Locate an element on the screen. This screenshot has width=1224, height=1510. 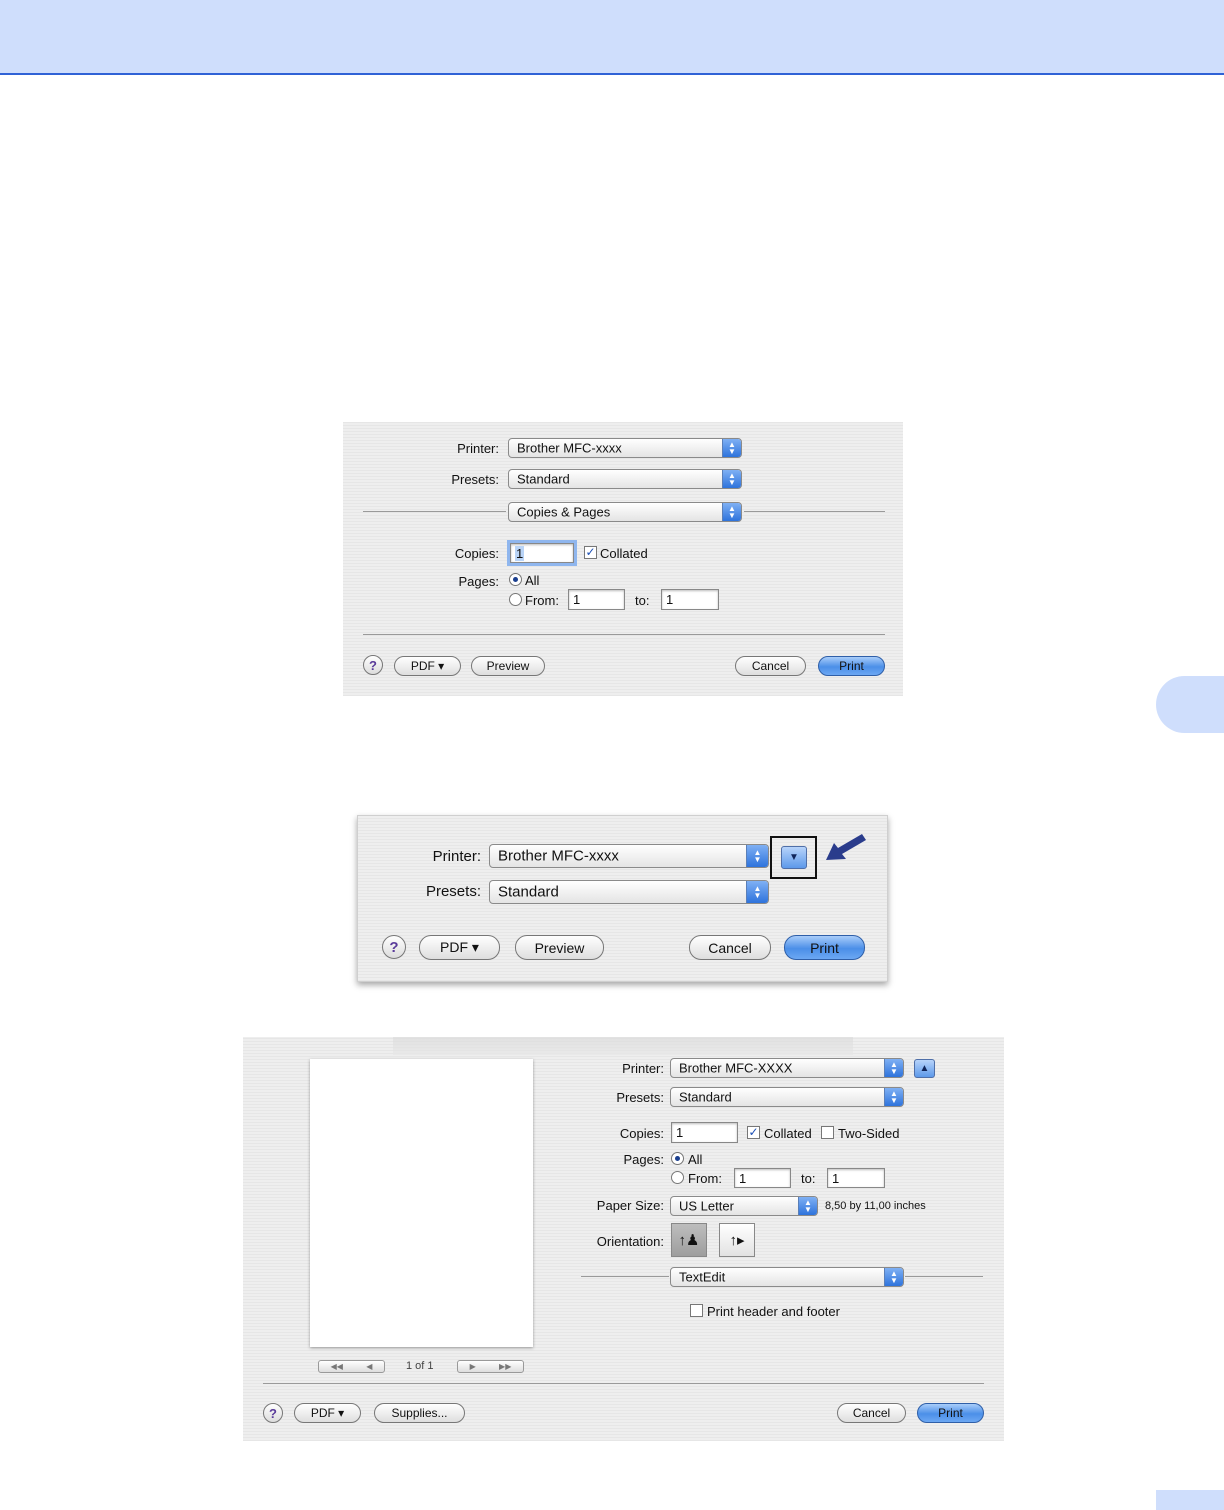
separator-left is located at coordinates (434, 511).